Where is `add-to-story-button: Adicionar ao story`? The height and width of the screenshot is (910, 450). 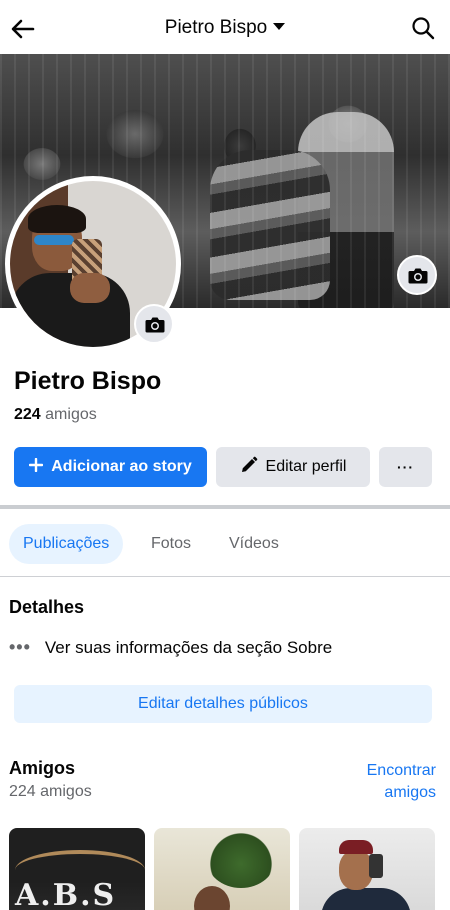
add-to-story-button: Adicionar ao story is located at coordinates (110, 467).